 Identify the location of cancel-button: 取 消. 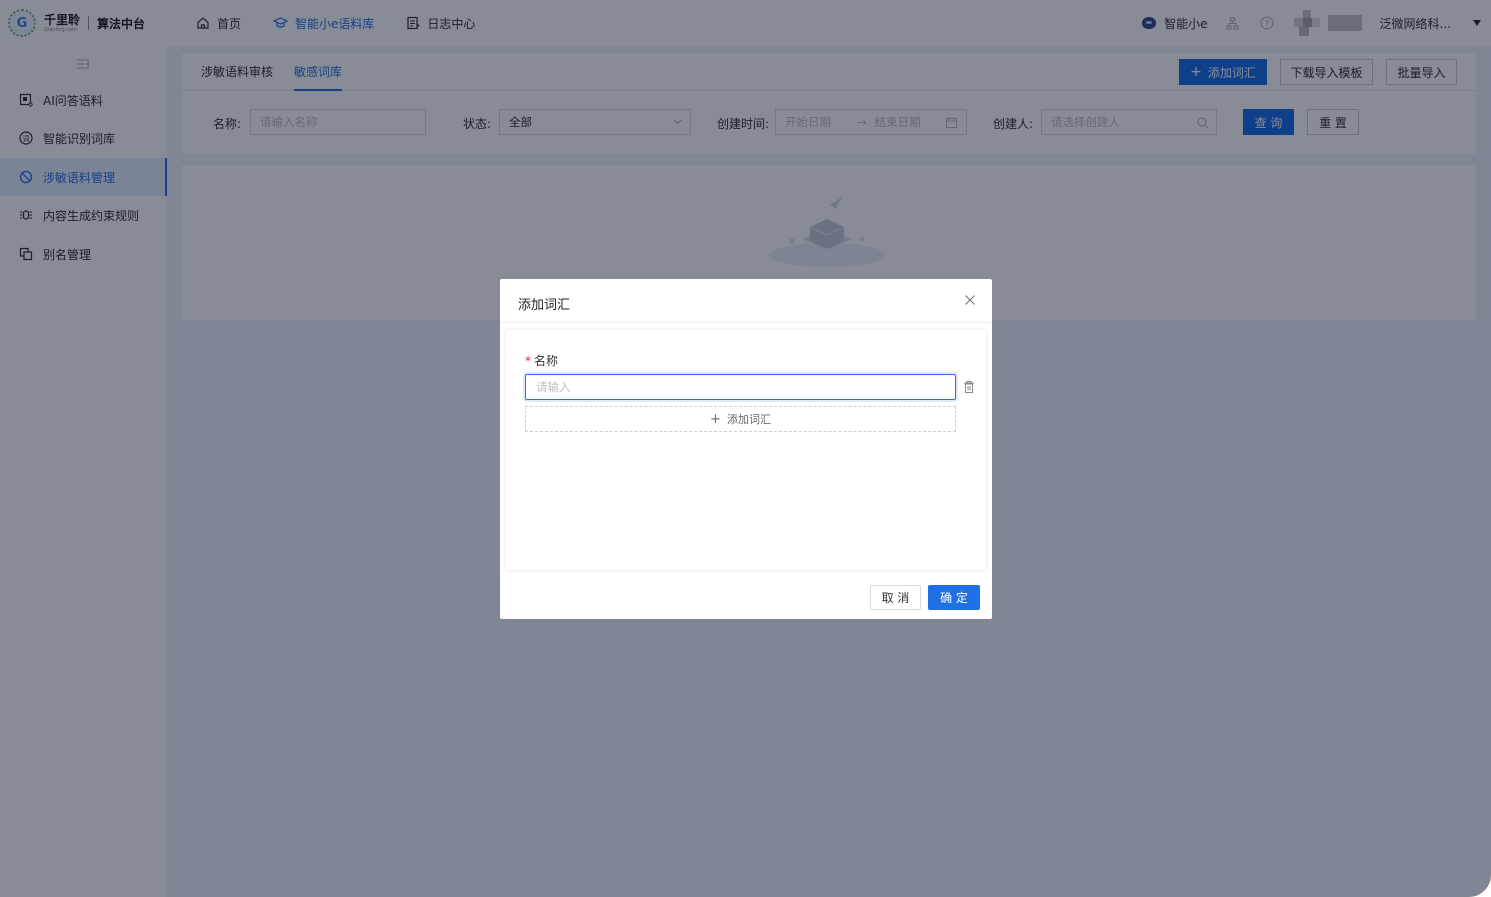
(895, 597).